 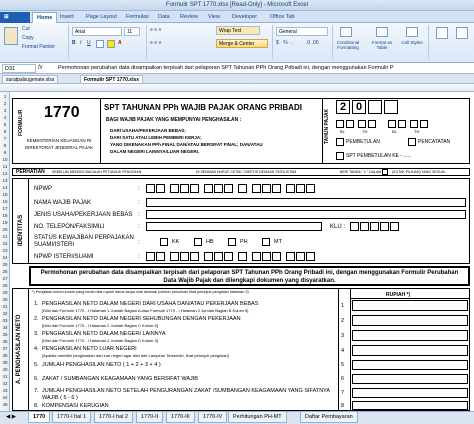 I want to click on align-left-icon: ≡ ≡ ≡, so click(x=156, y=43).